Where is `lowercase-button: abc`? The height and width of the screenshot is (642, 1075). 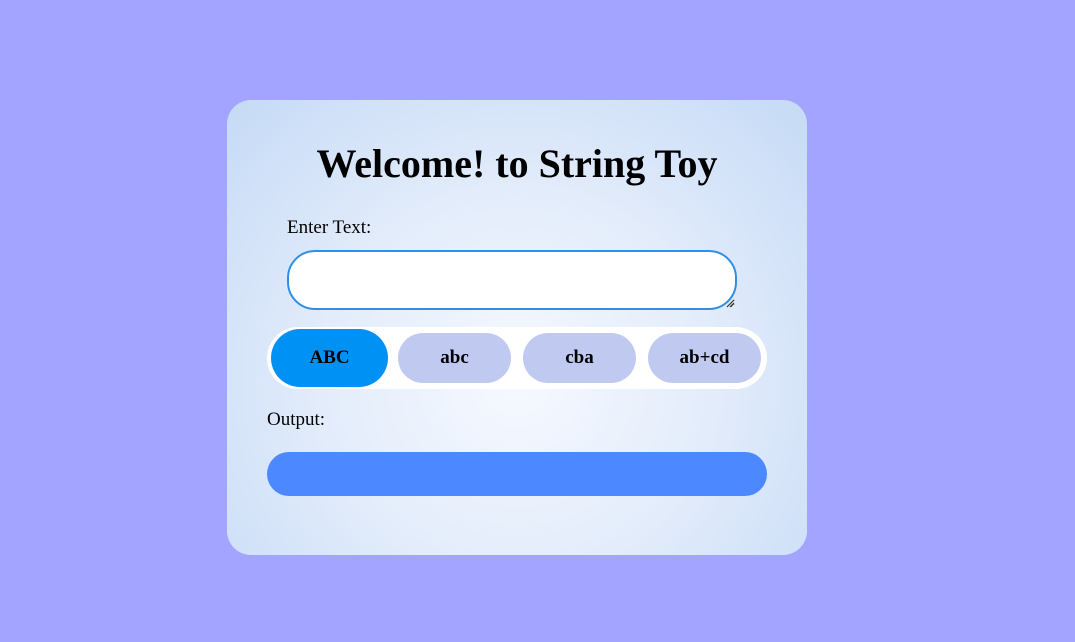 lowercase-button: abc is located at coordinates (454, 358).